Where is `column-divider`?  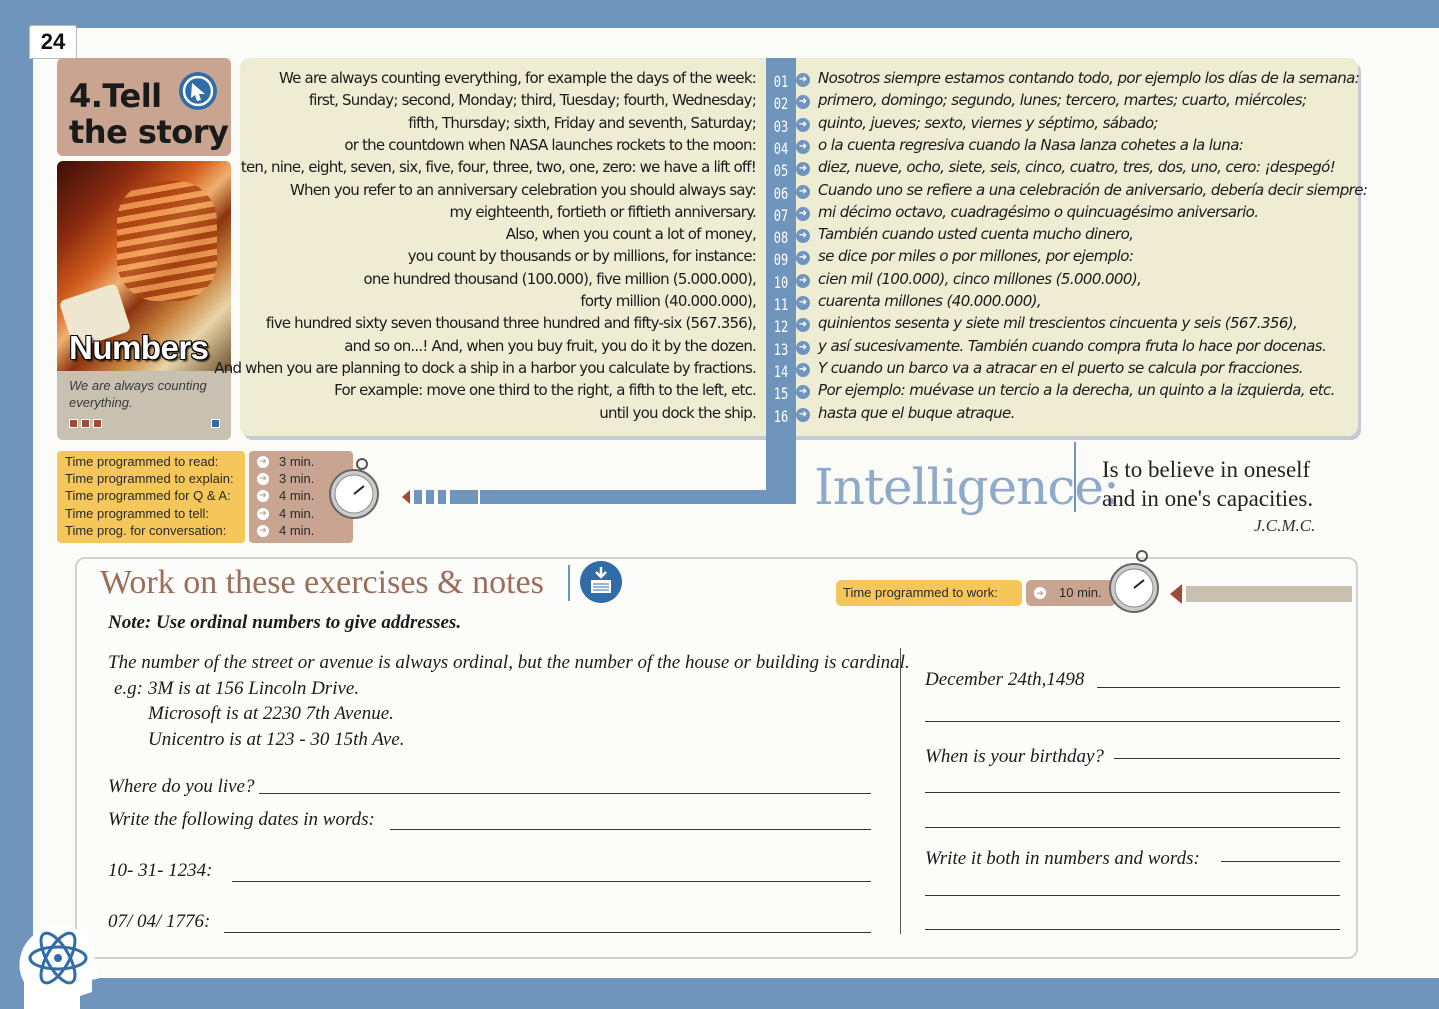 column-divider is located at coordinates (900, 791).